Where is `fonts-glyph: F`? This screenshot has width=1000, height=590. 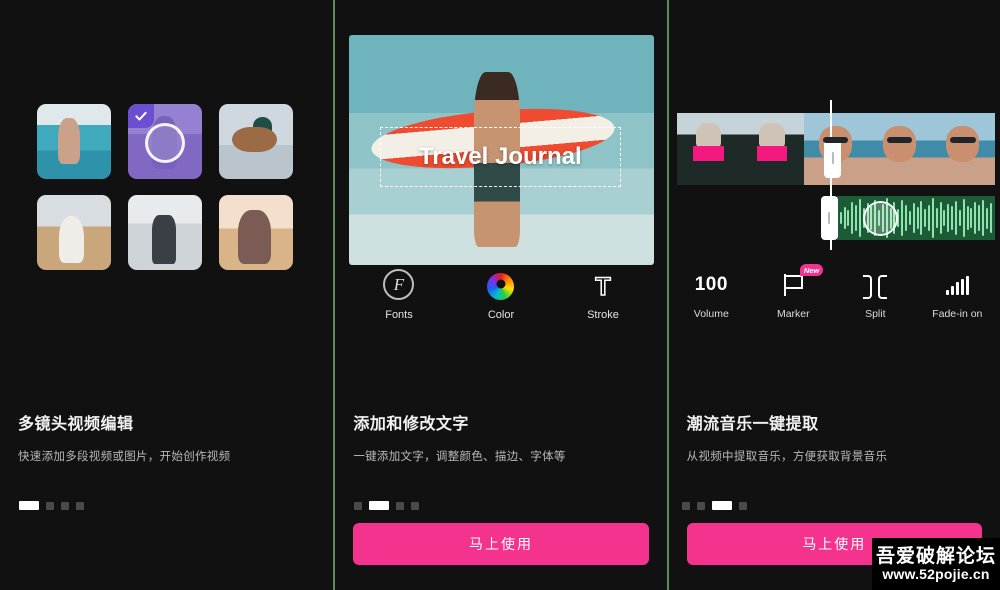
fonts-glyph: F is located at coordinates (399, 284).